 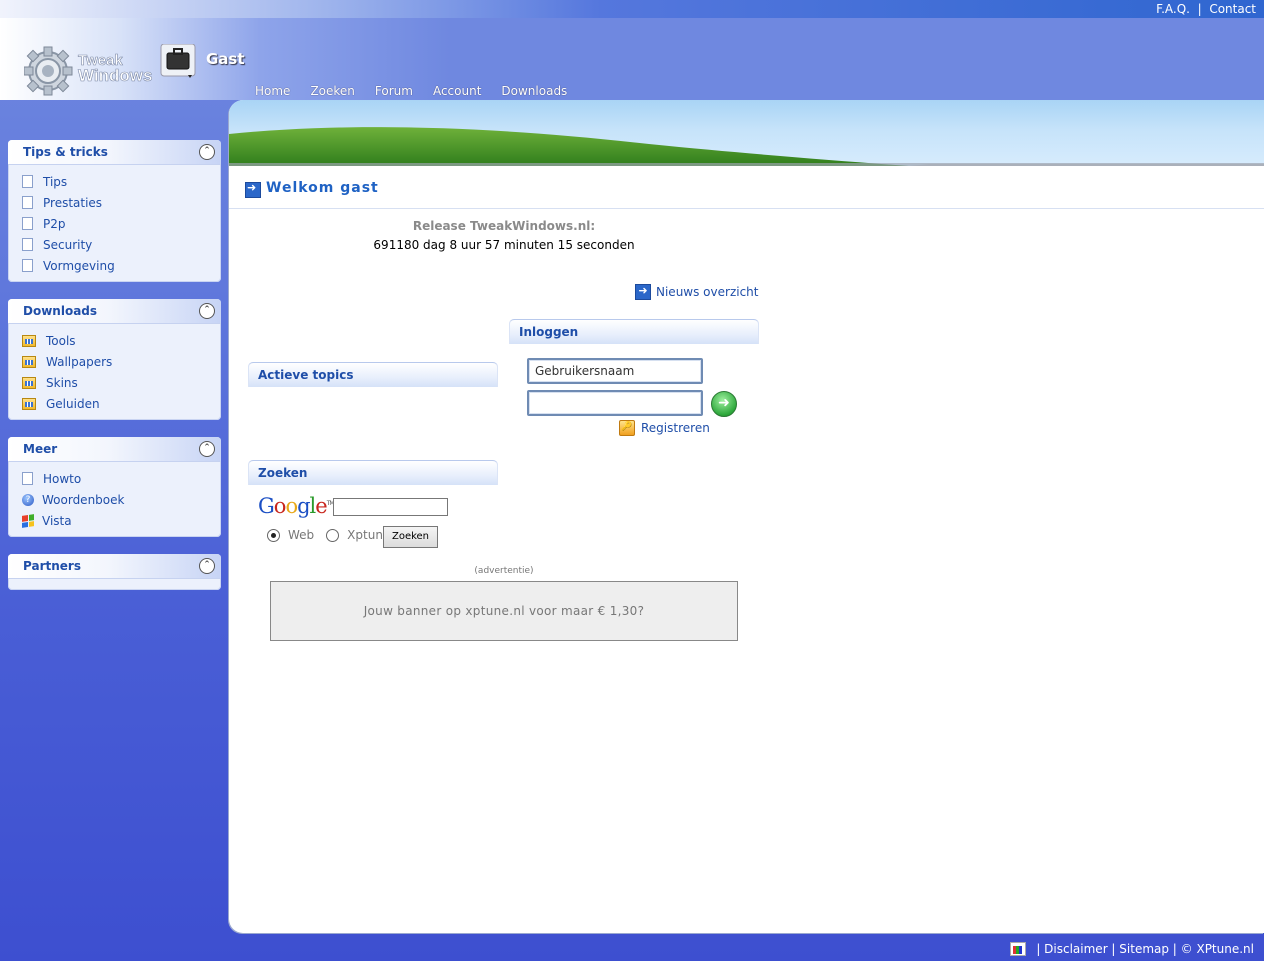 I want to click on username-field: Gebruikersnaam, so click(x=615, y=371).